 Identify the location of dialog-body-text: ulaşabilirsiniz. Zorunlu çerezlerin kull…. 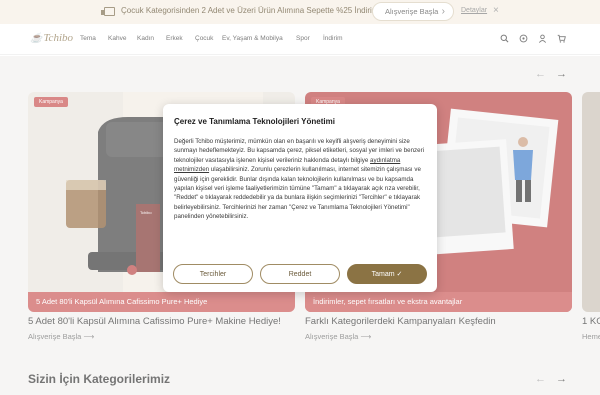
(297, 193).